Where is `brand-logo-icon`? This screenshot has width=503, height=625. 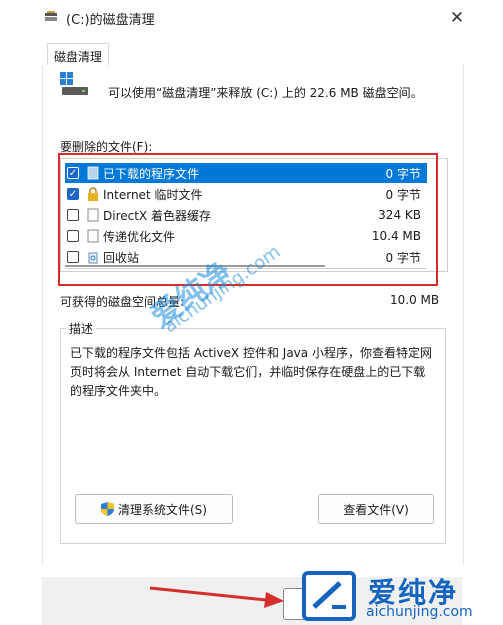 brand-logo-icon is located at coordinates (329, 596).